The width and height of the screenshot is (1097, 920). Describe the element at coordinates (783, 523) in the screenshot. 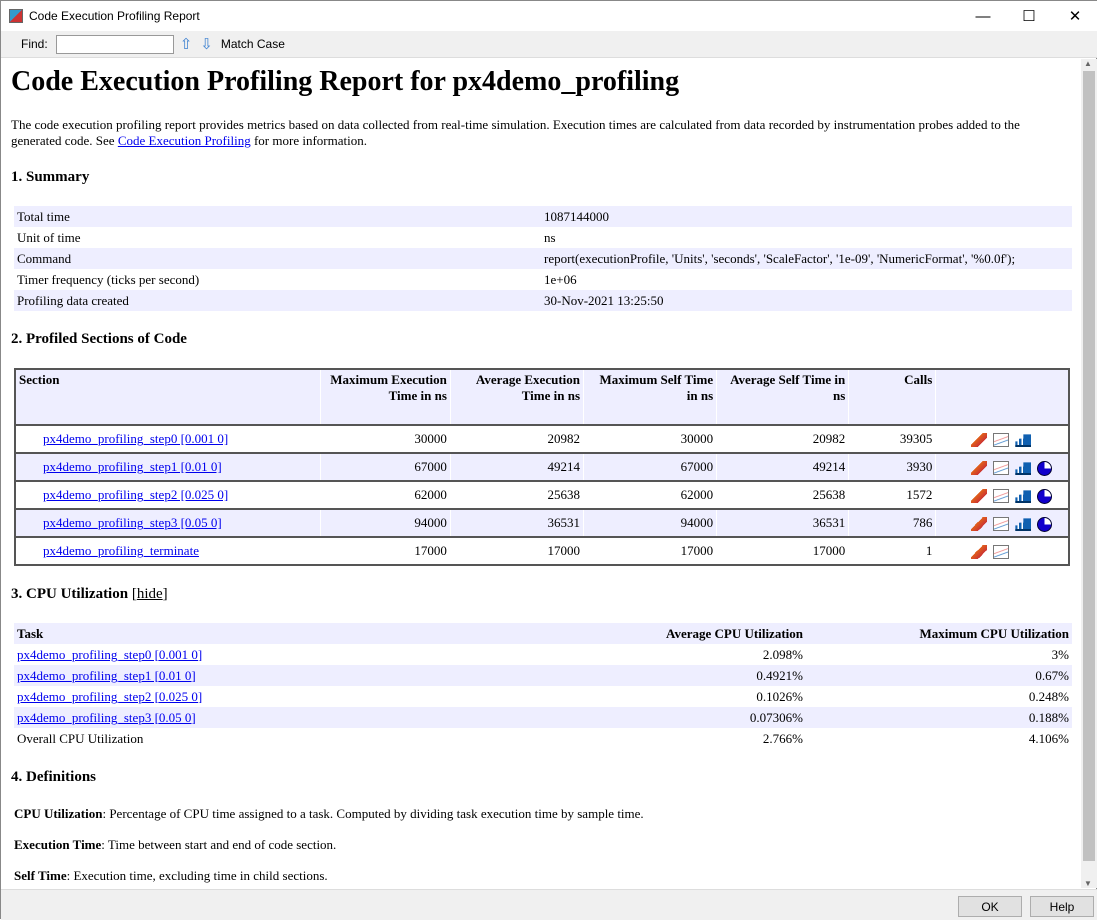

I see `avg-self-cell: 36531` at that location.